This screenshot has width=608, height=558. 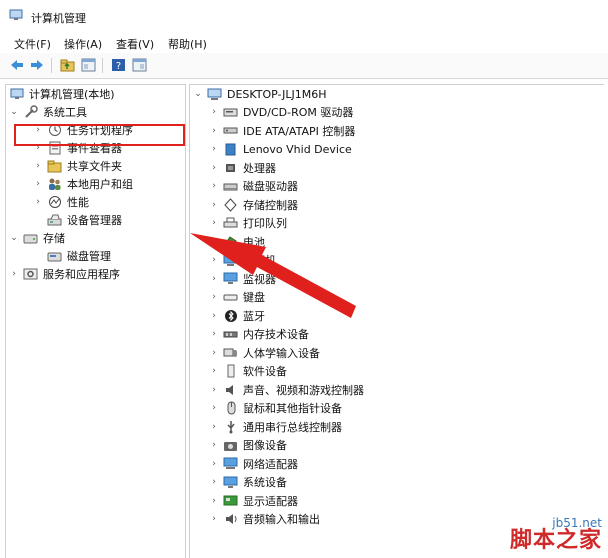 I want to click on device-category-row: › 监视器, so click(x=242, y=279).